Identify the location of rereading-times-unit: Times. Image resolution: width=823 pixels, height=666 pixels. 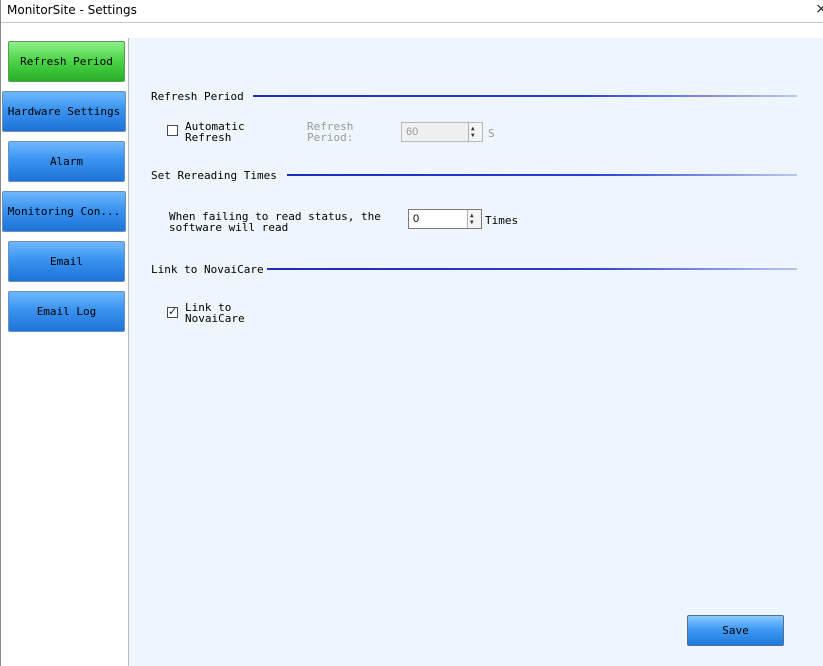
(502, 220).